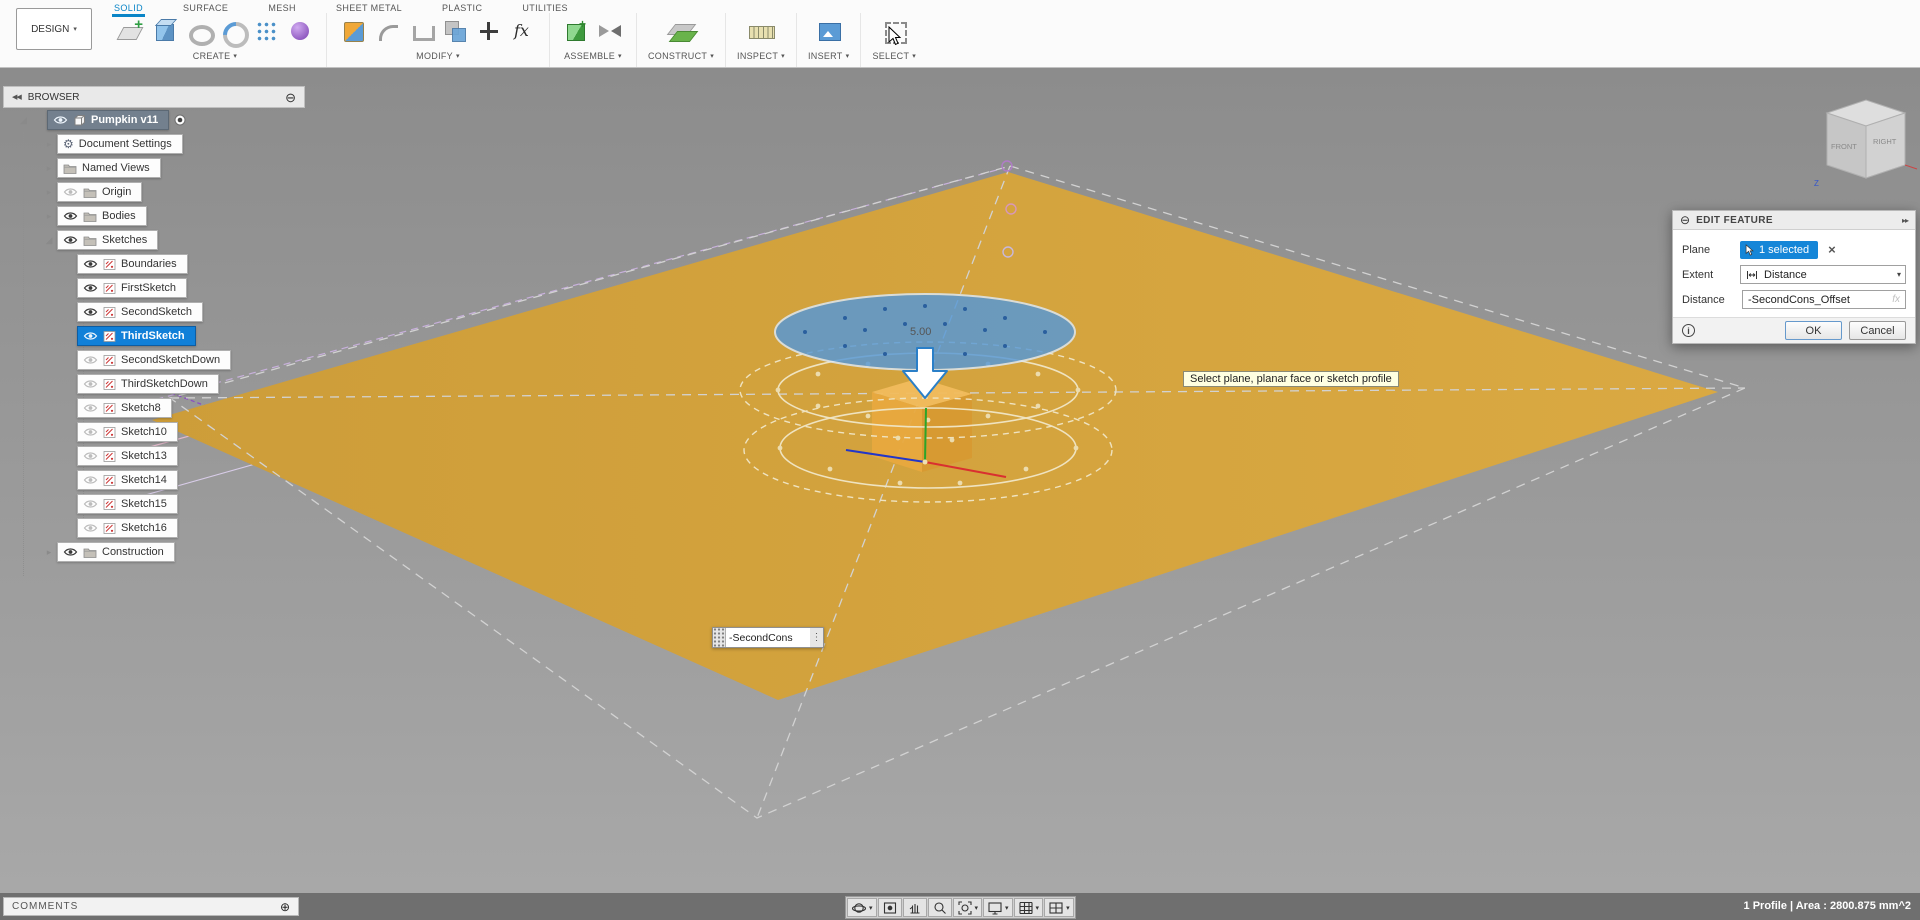 The width and height of the screenshot is (1920, 920). Describe the element at coordinates (100, 192) in the screenshot. I see `browser-item-origin: Origin` at that location.